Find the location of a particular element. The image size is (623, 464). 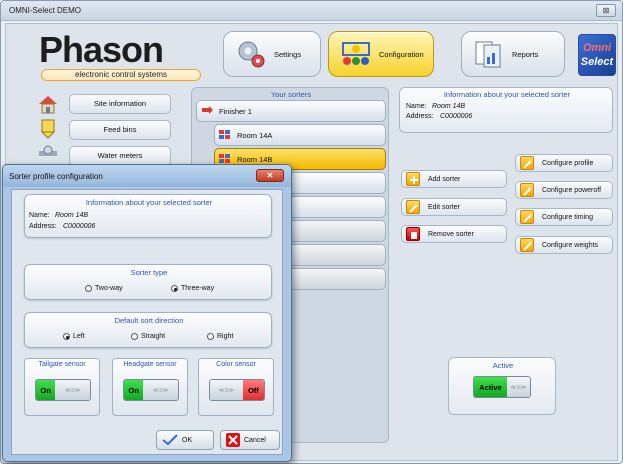

radio-left: Left is located at coordinates (74, 336).